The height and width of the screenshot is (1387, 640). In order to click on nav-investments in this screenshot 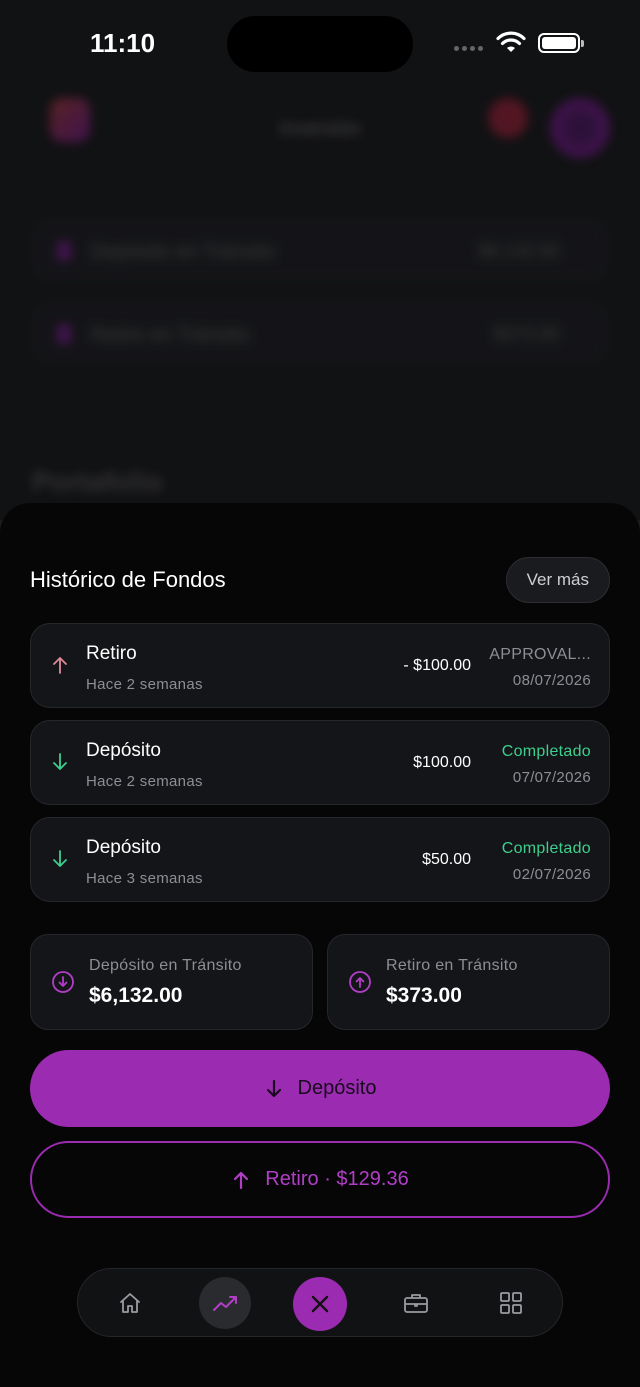, I will do `click(225, 1303)`.